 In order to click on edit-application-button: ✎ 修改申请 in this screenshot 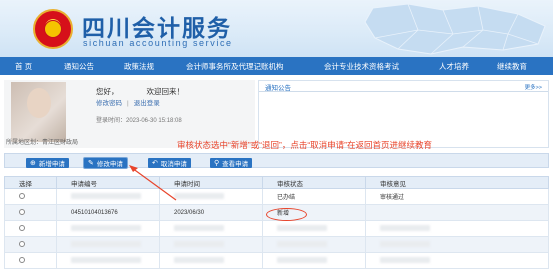, I will do `click(105, 163)`.